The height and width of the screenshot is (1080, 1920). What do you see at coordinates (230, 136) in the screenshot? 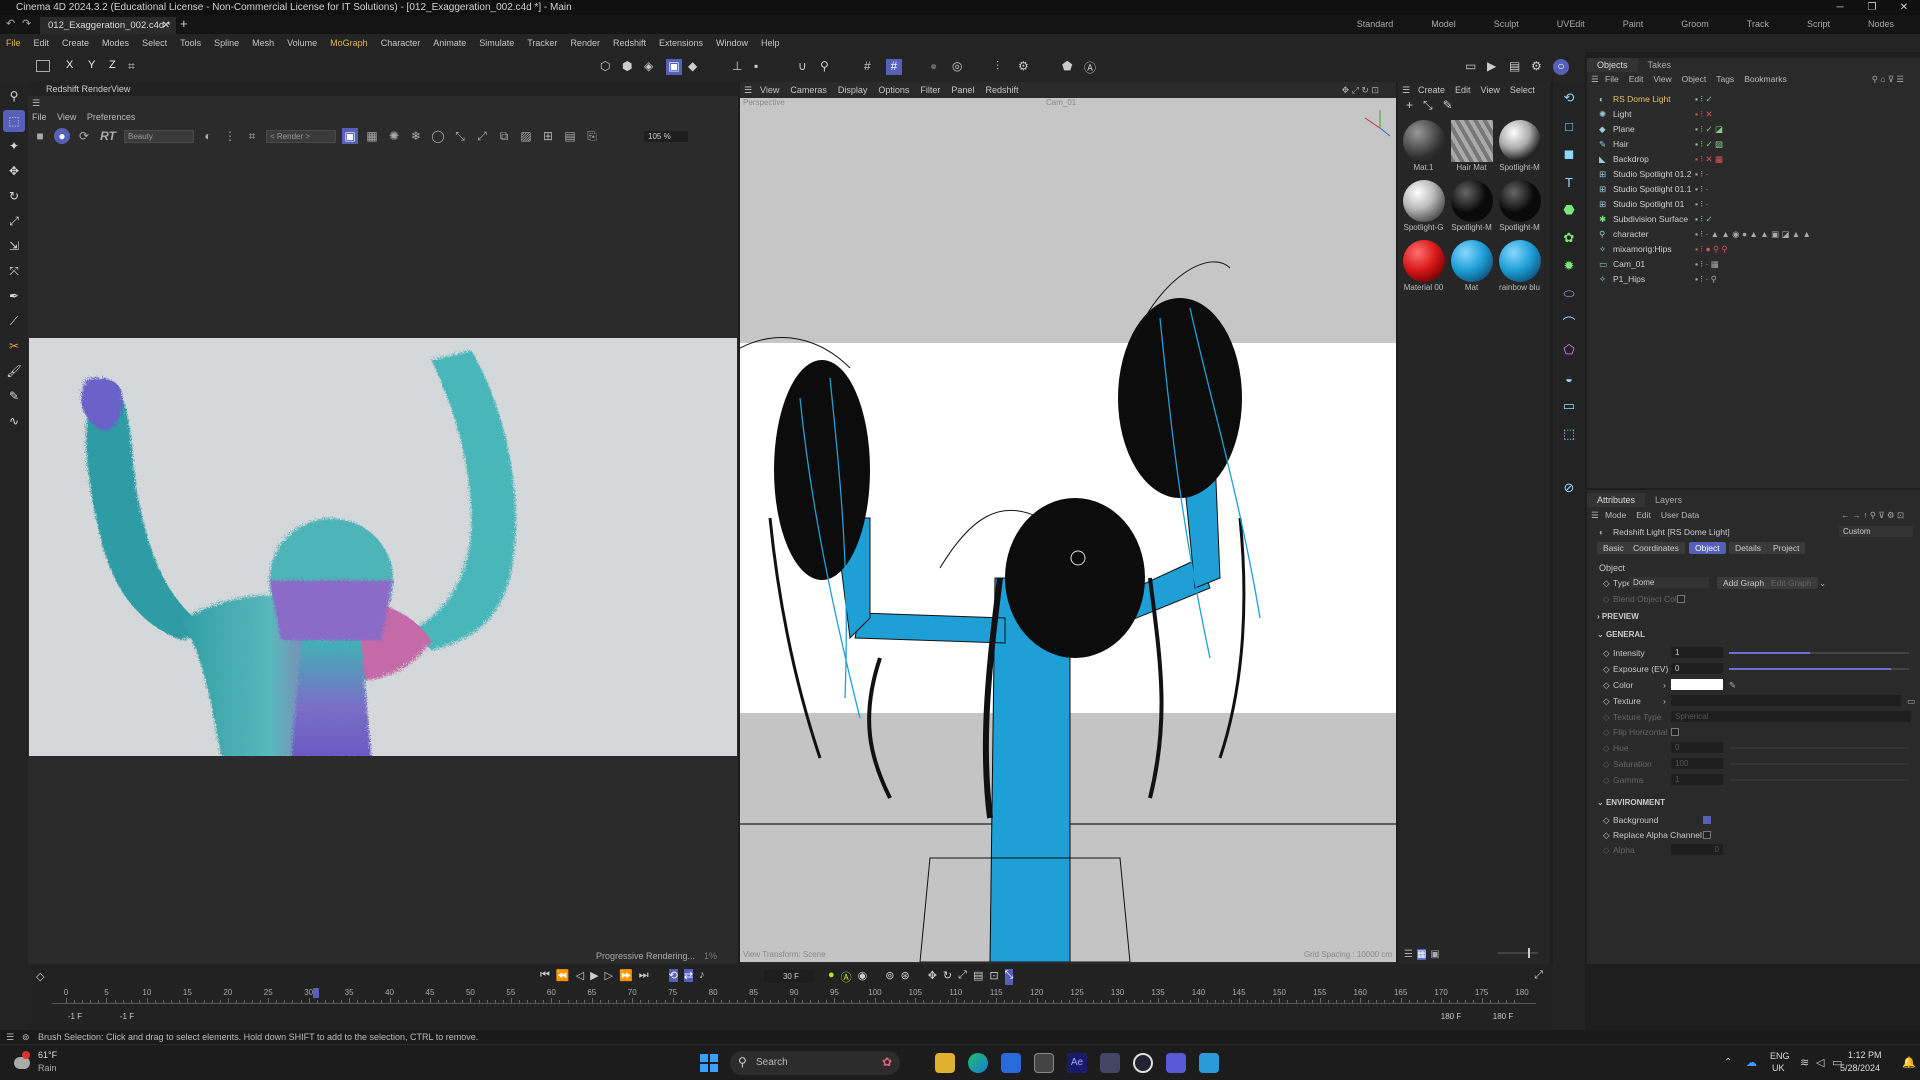
I see `grid-overlay-icon: ⋮` at bounding box center [230, 136].